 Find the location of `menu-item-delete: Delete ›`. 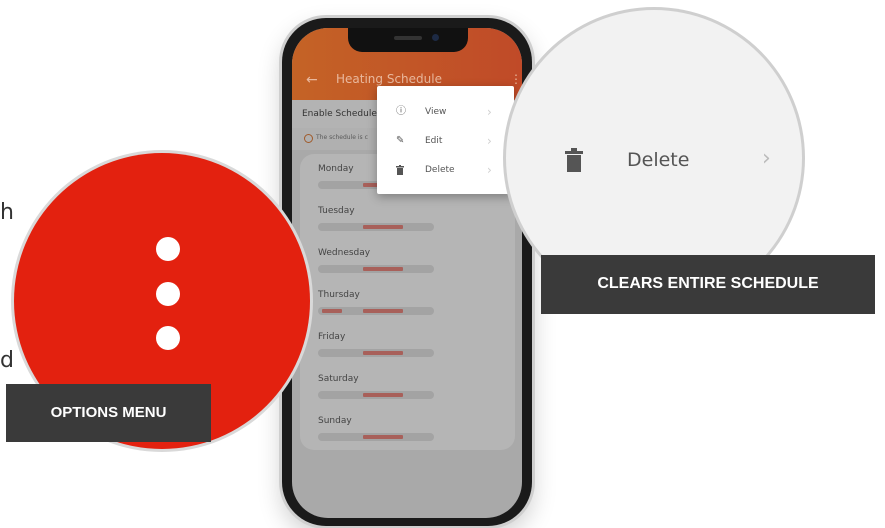

menu-item-delete: Delete › is located at coordinates (445, 170).